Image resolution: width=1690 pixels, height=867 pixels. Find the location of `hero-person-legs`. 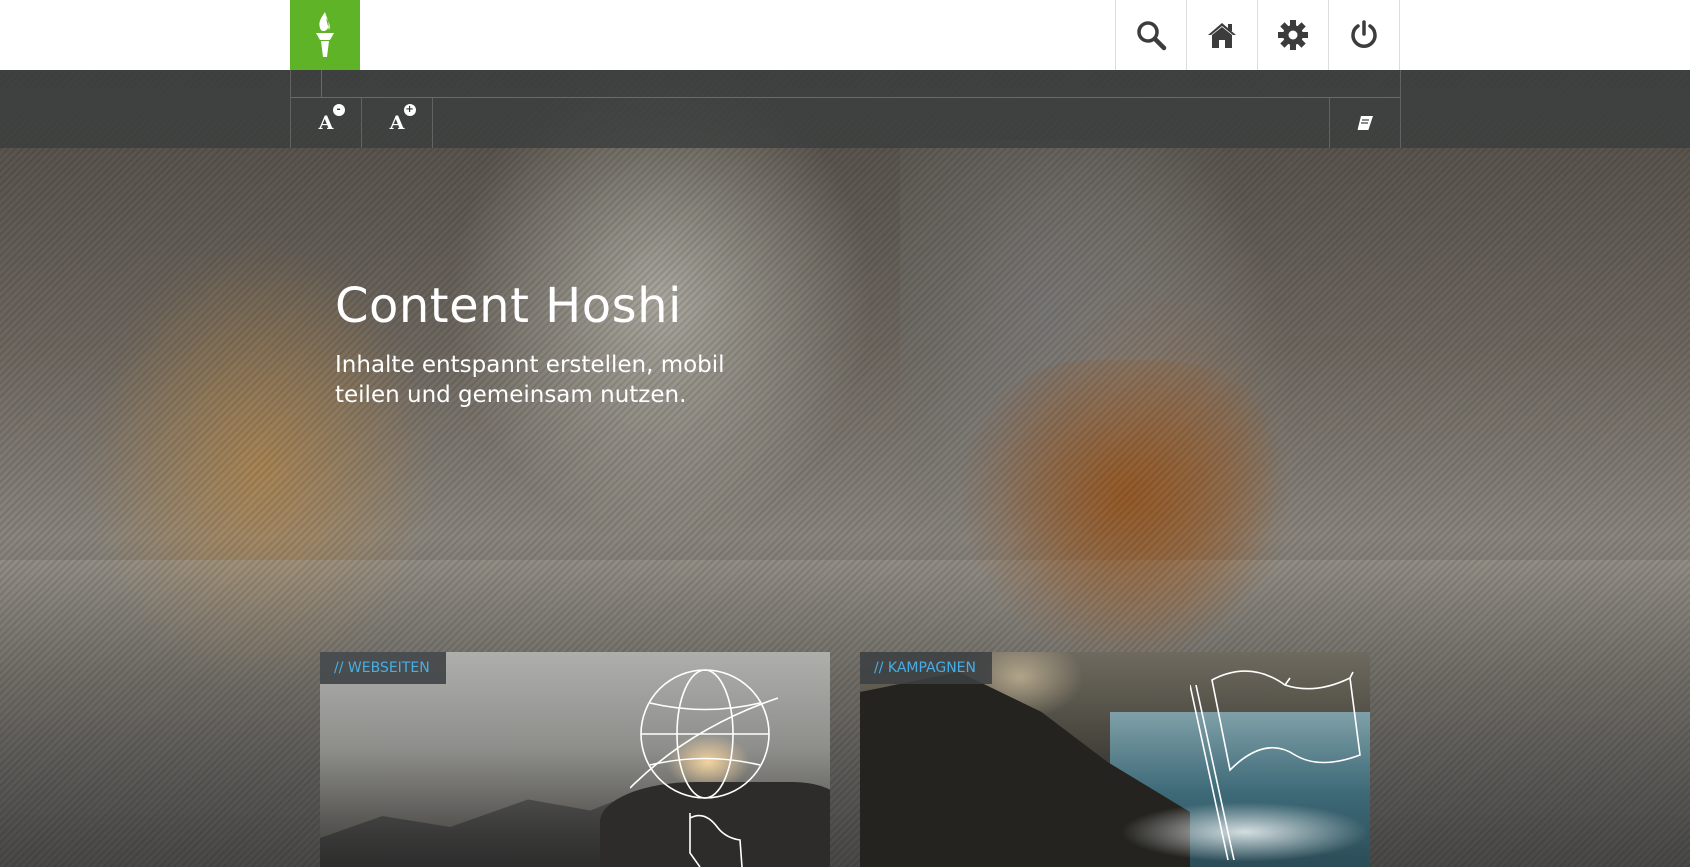

hero-person-legs is located at coordinates (1125, 510).